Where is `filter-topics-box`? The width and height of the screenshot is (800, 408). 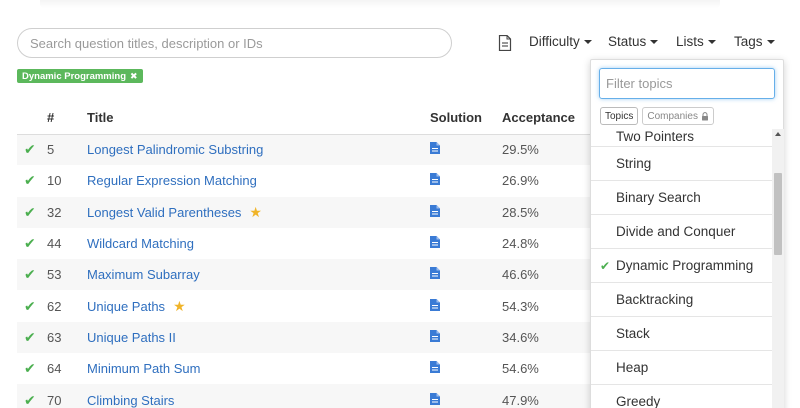 filter-topics-box is located at coordinates (687, 83).